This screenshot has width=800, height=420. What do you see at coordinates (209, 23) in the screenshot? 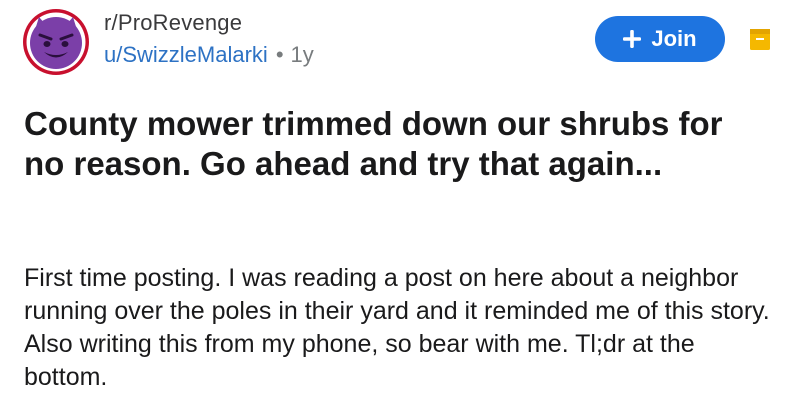
I see `subreddit-name: r/ProRevenge` at bounding box center [209, 23].